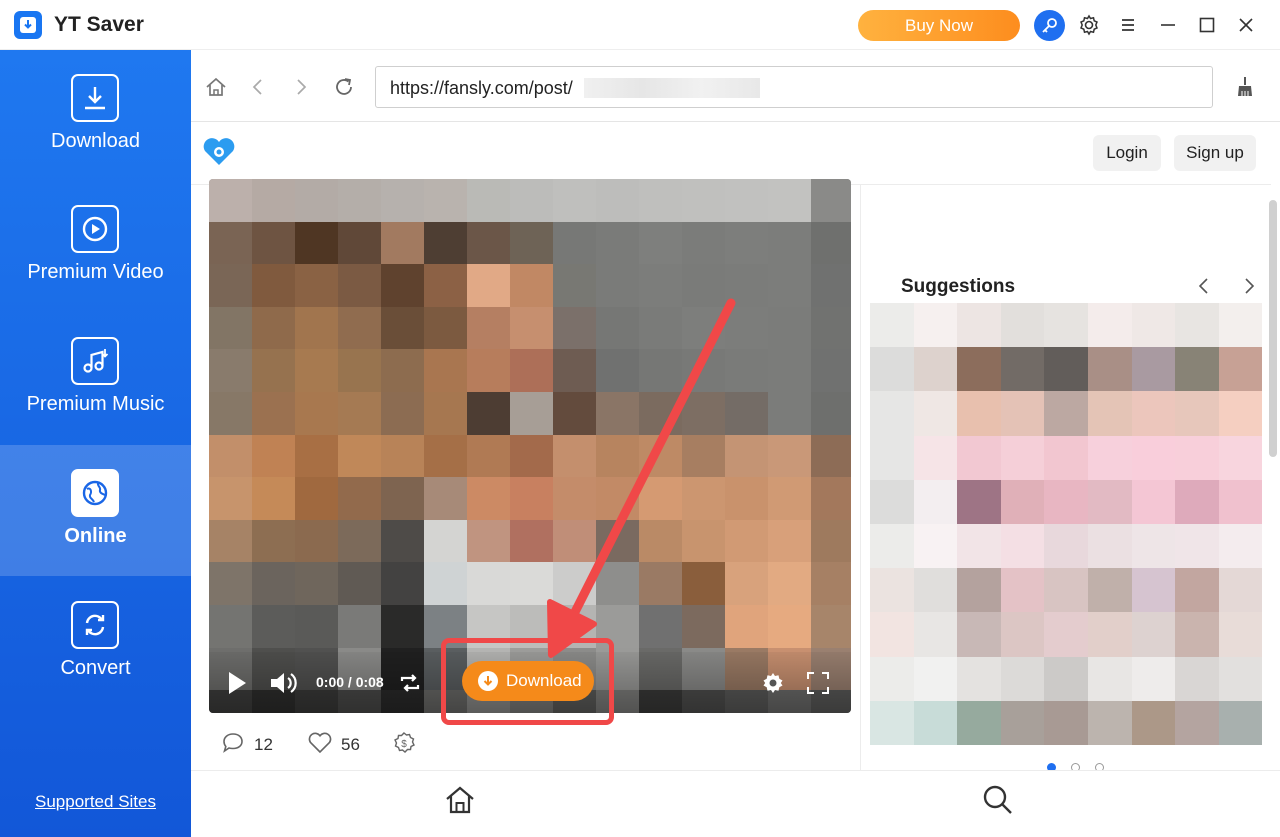  Describe the element at coordinates (958, 286) in the screenshot. I see `suggestions-title: Suggestions` at that location.